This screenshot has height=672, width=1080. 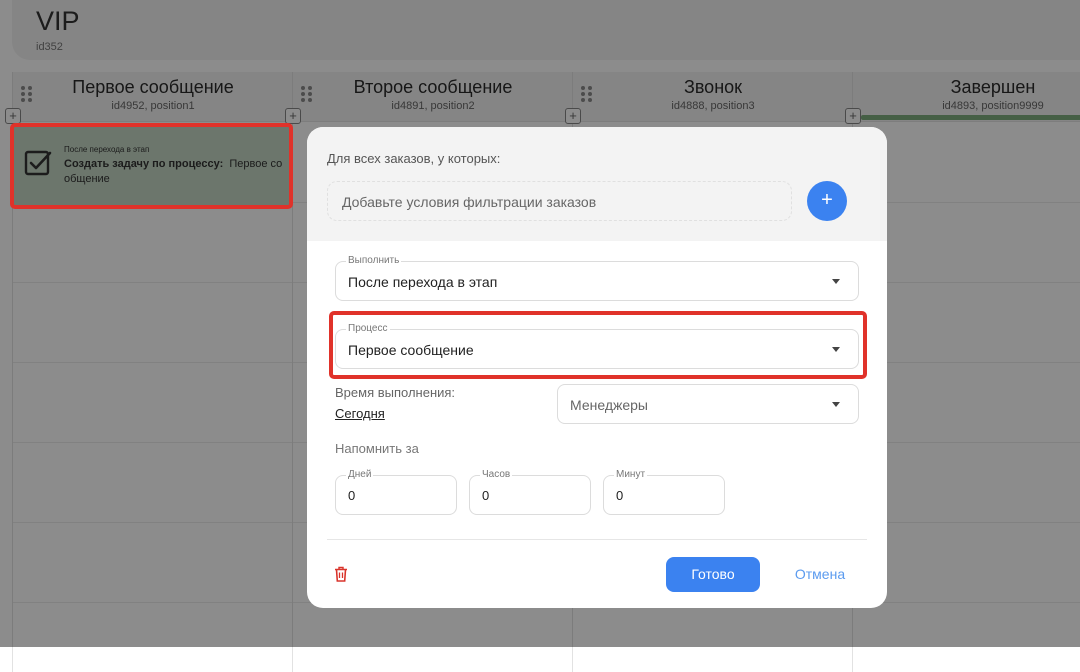 I want to click on managers-select: Менеджеры, so click(x=708, y=404).